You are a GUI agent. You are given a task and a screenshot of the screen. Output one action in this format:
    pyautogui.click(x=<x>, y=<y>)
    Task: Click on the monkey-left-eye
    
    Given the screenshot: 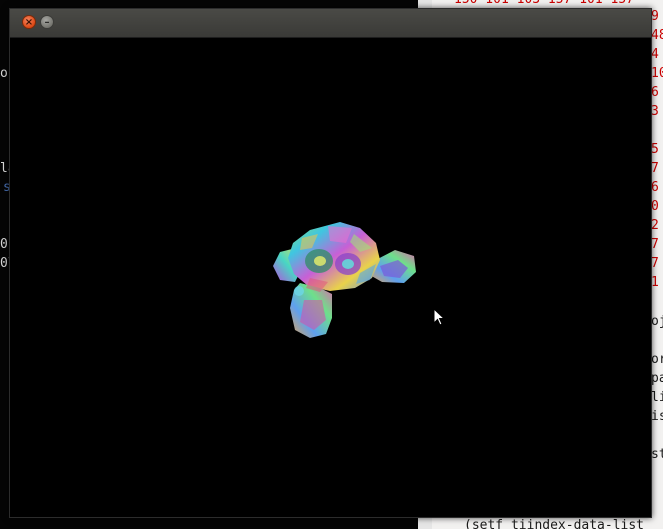 What is the action you would take?
    pyautogui.click(x=320, y=261)
    